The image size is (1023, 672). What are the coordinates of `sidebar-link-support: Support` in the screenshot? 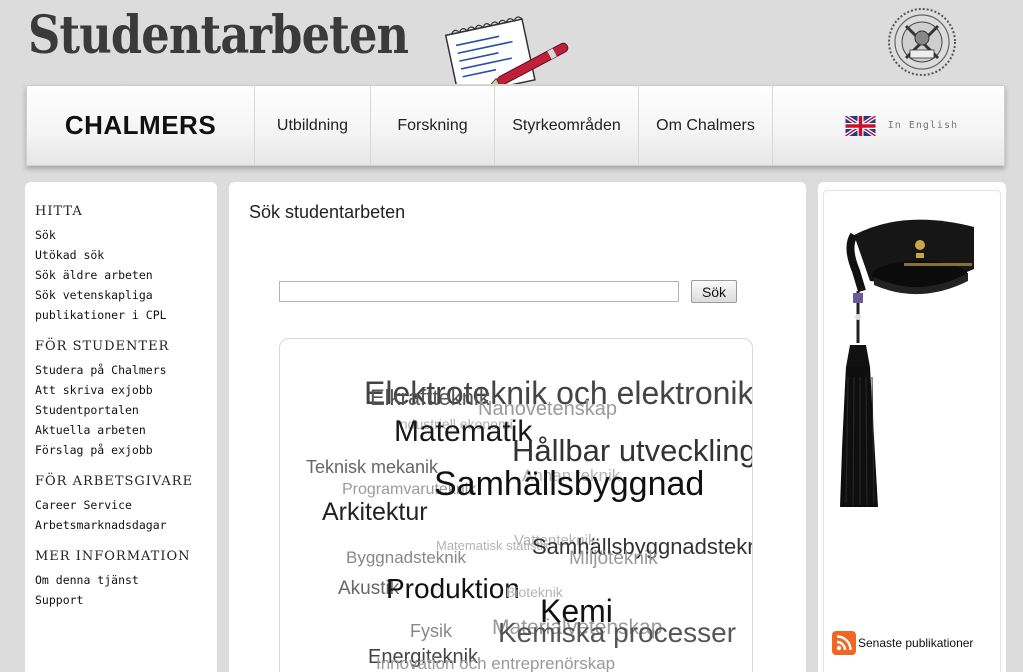 It's located at (121, 600).